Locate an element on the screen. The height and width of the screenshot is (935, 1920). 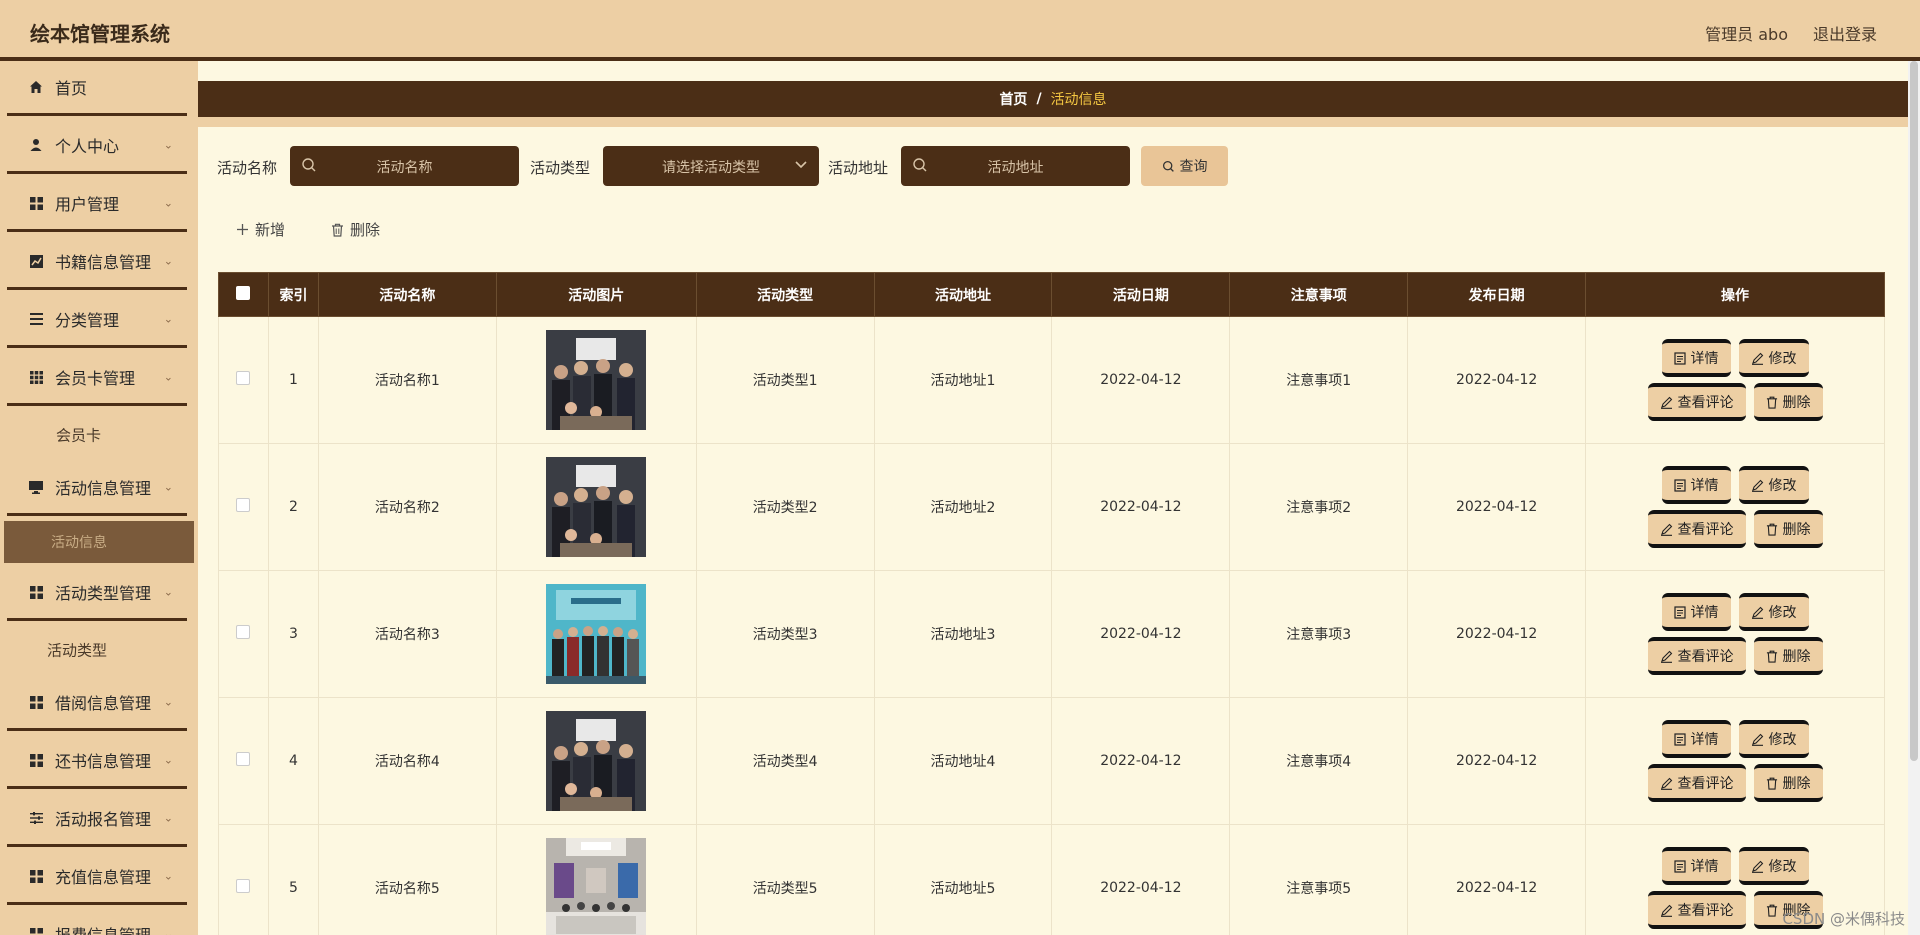
sidebar-item-categories: 分类管理 ⌄ is located at coordinates (97, 320).